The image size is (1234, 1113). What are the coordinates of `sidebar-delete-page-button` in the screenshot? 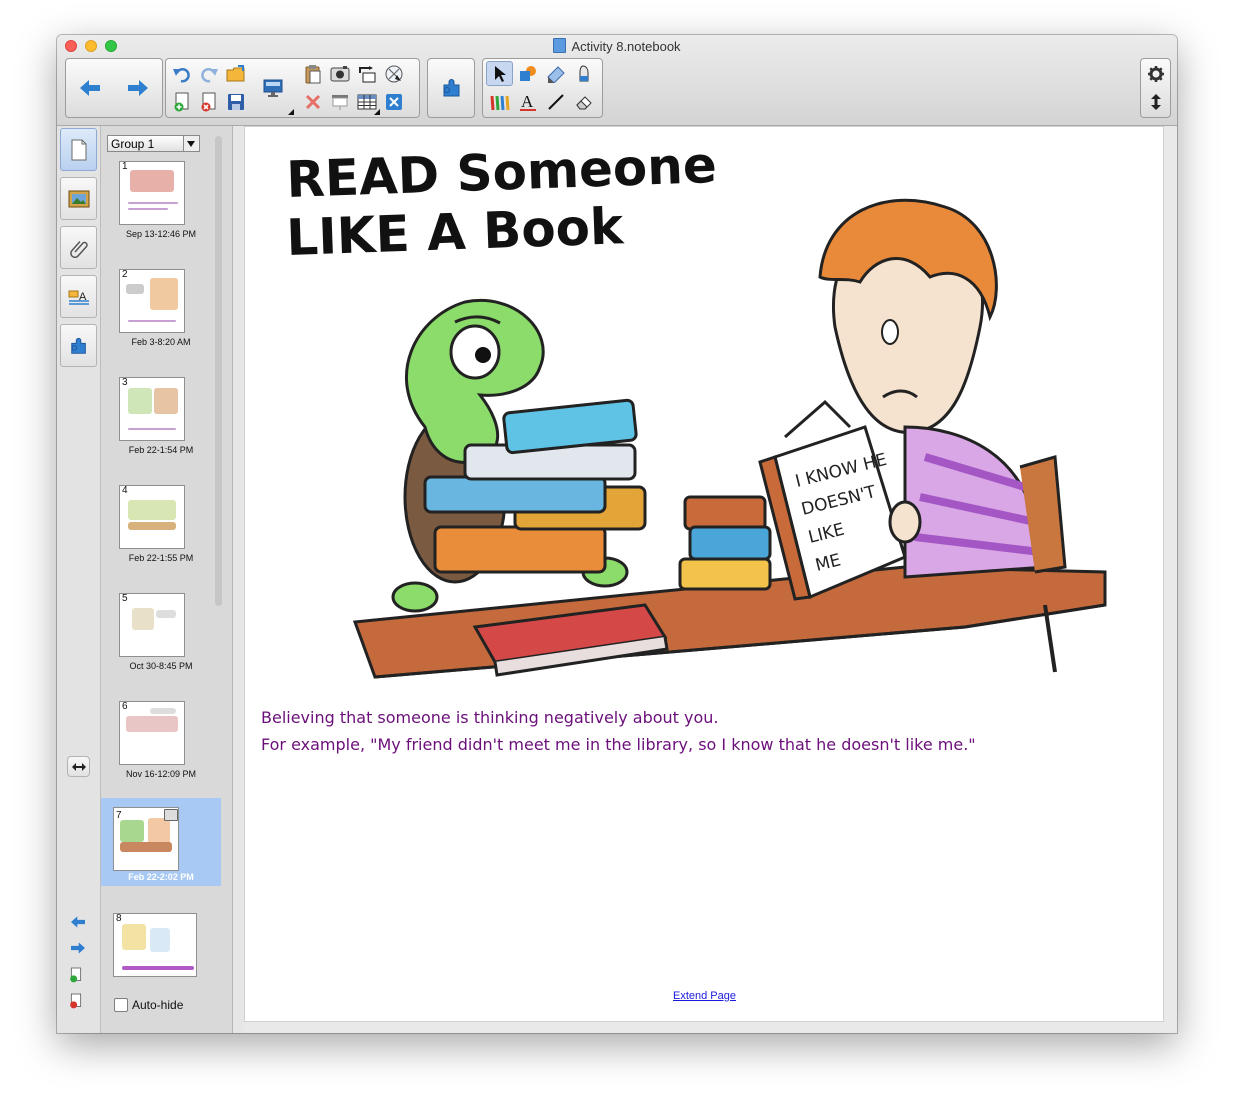 It's located at (76, 1003).